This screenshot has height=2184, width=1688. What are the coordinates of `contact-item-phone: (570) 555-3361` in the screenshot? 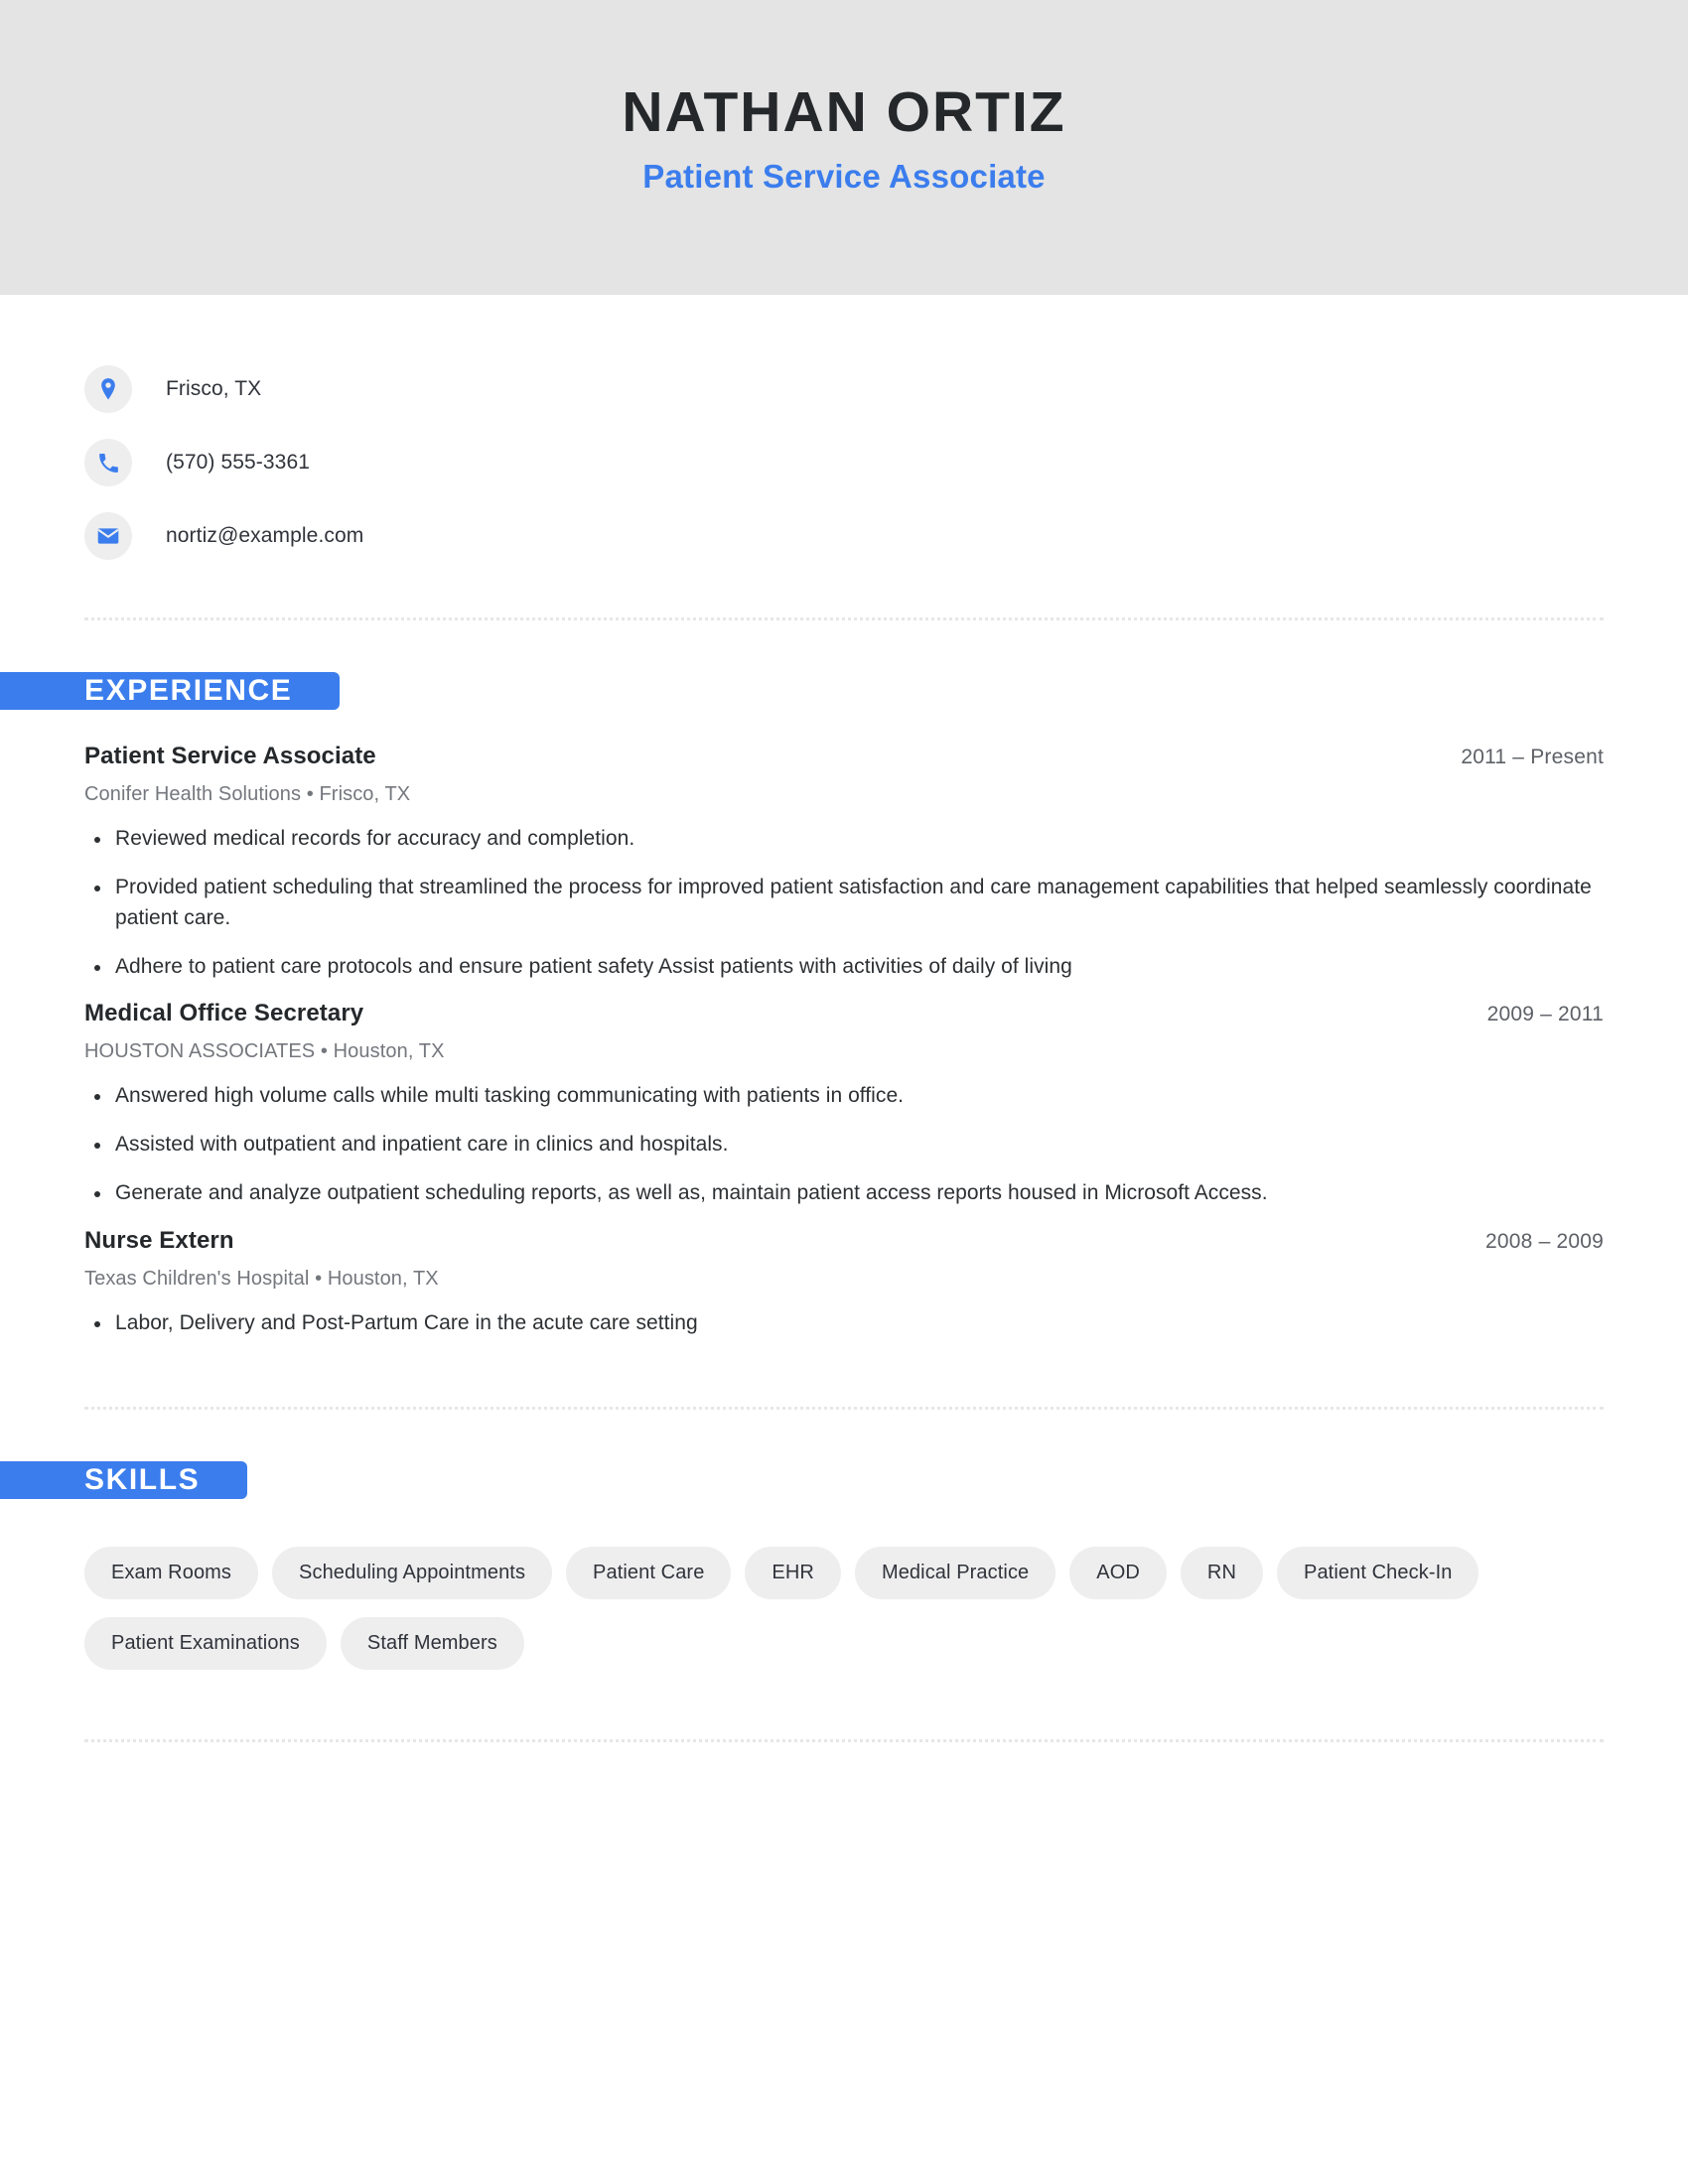 It's located at (844, 462).